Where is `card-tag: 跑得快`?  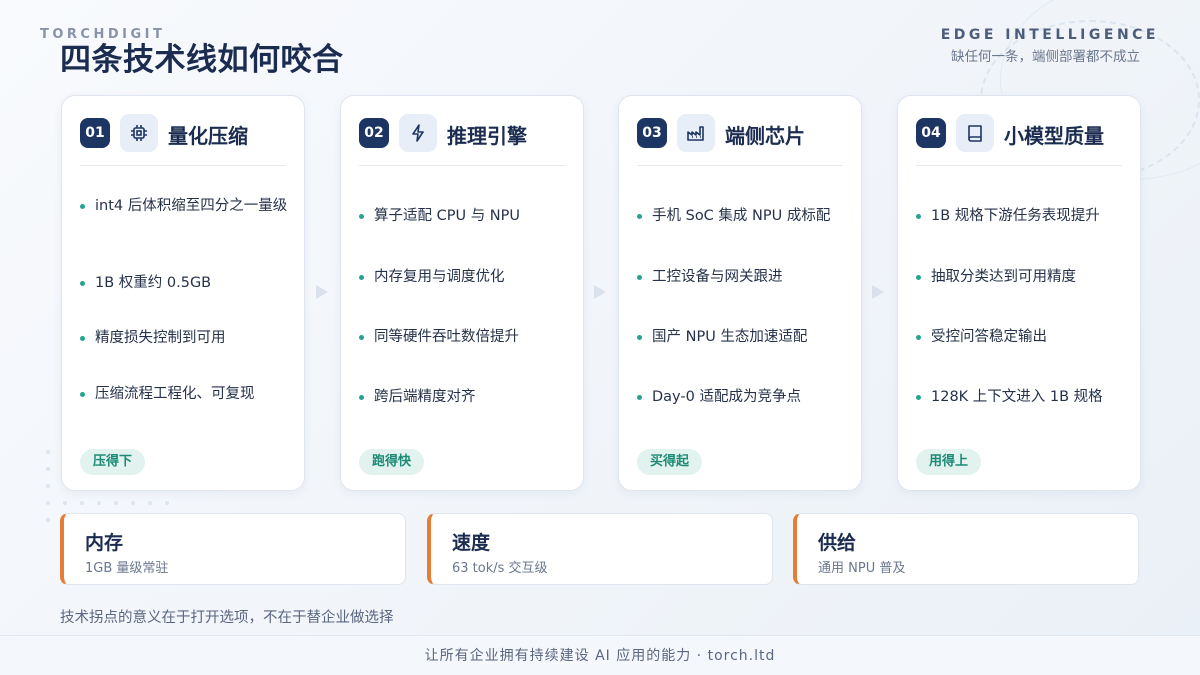
card-tag: 跑得快 is located at coordinates (392, 462).